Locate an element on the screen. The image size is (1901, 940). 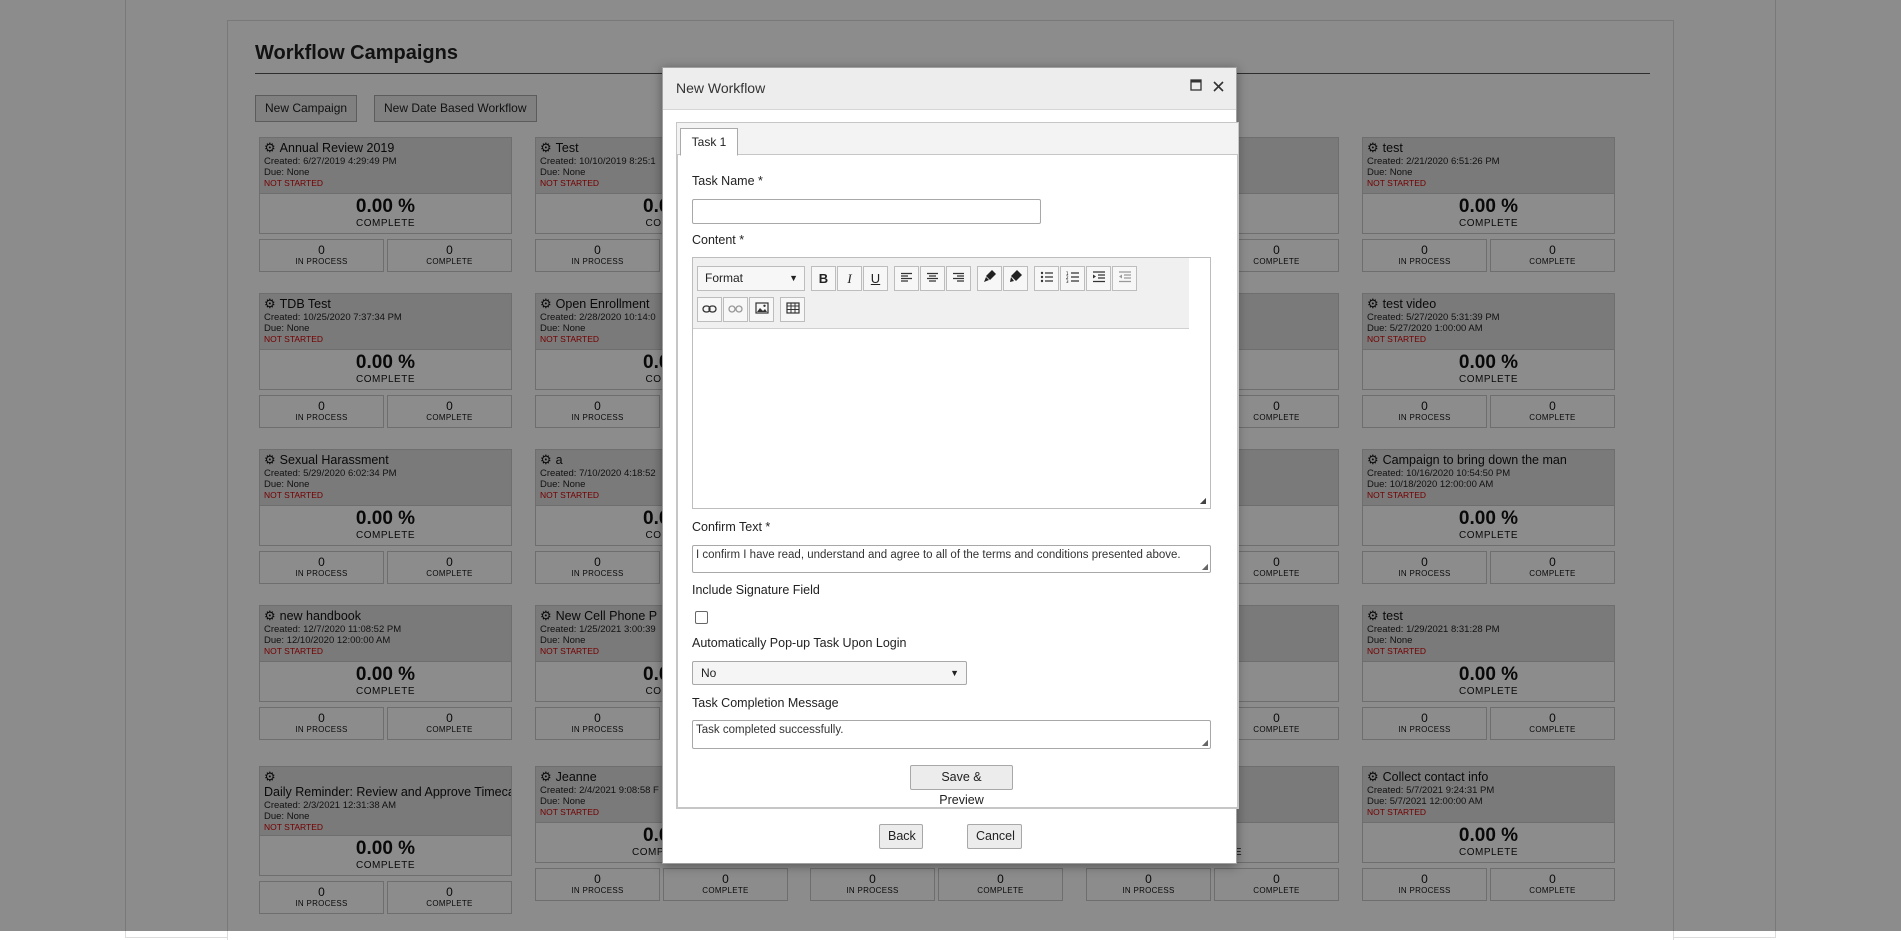
task-name-label: Task Name * is located at coordinates (727, 181).